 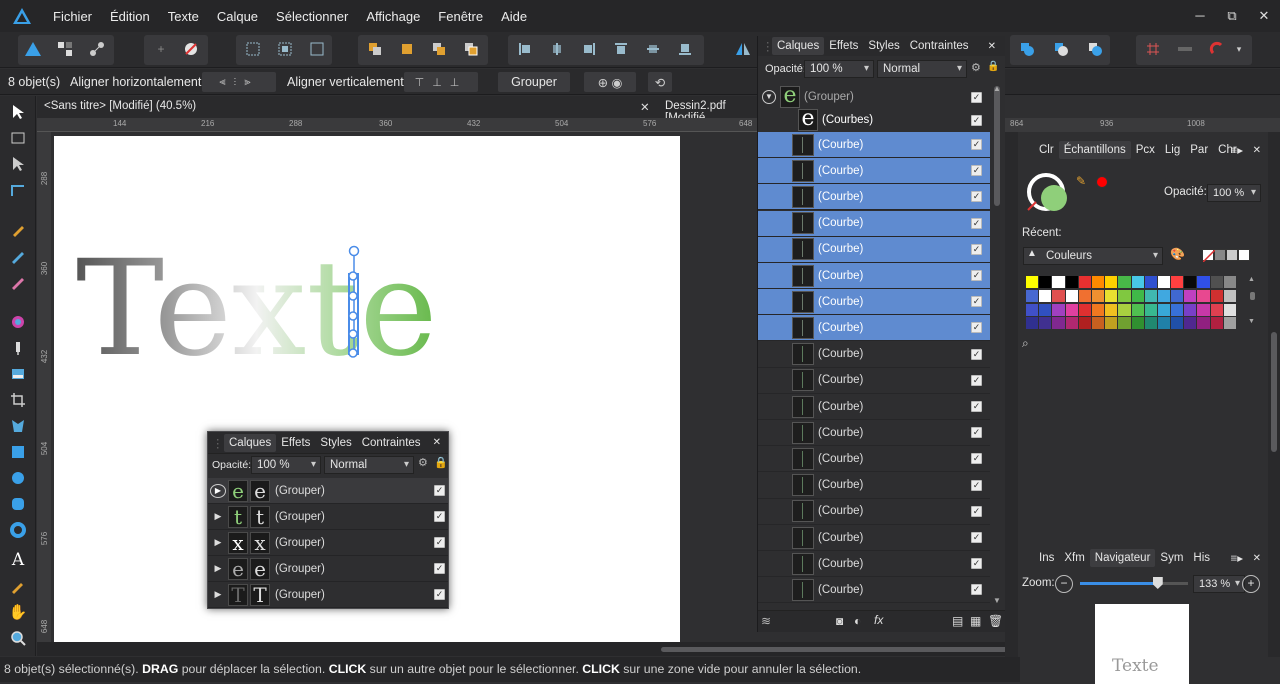 I want to click on place-image-icon, so click(x=18, y=374).